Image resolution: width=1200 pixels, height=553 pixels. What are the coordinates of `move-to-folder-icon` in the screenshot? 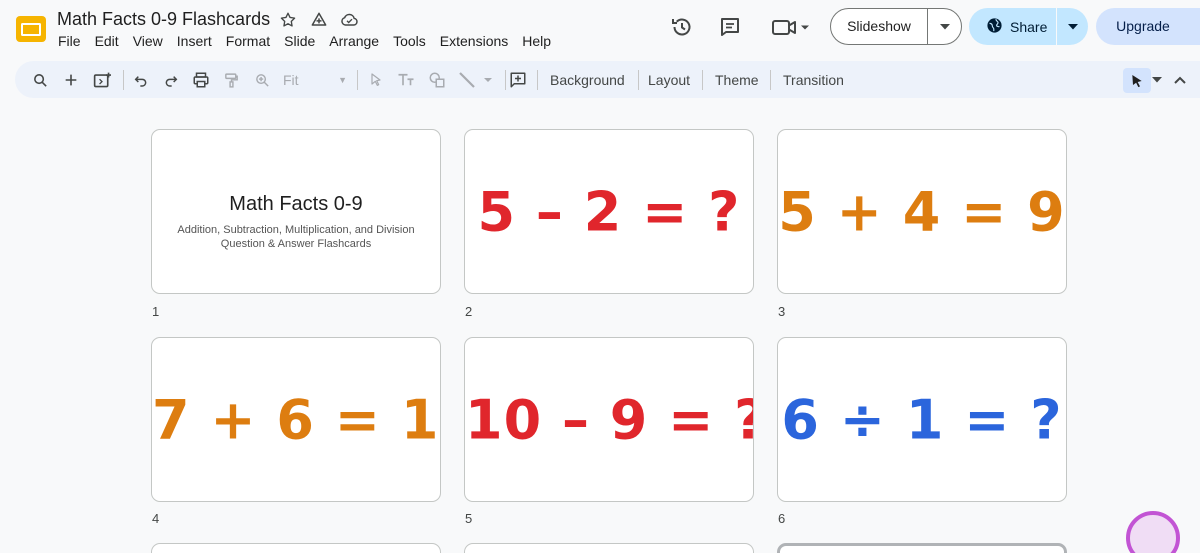 It's located at (318, 19).